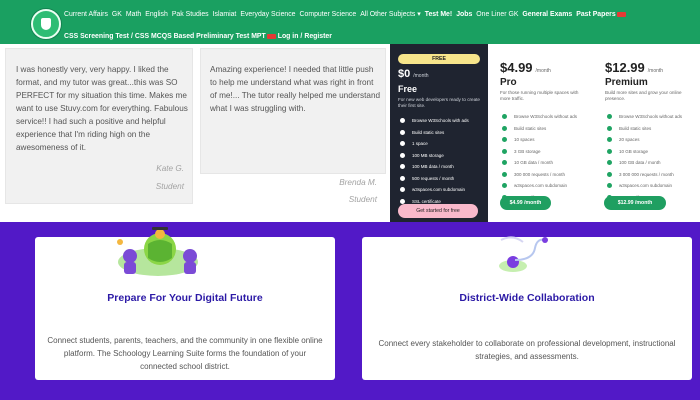 This screenshot has width=700, height=400. I want to click on nav-link-all-other-subjects: All Other Subjects ▾, so click(390, 15).